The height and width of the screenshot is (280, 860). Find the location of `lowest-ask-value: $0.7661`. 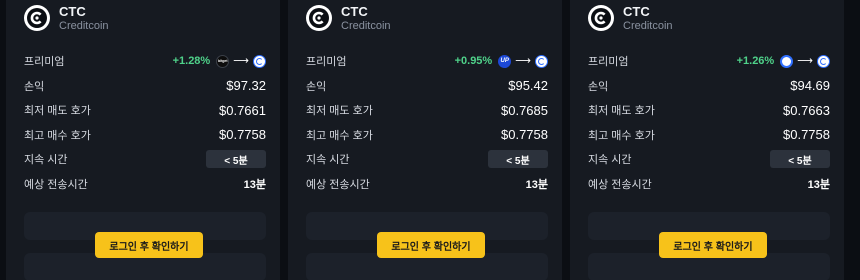

lowest-ask-value: $0.7661 is located at coordinates (242, 110).